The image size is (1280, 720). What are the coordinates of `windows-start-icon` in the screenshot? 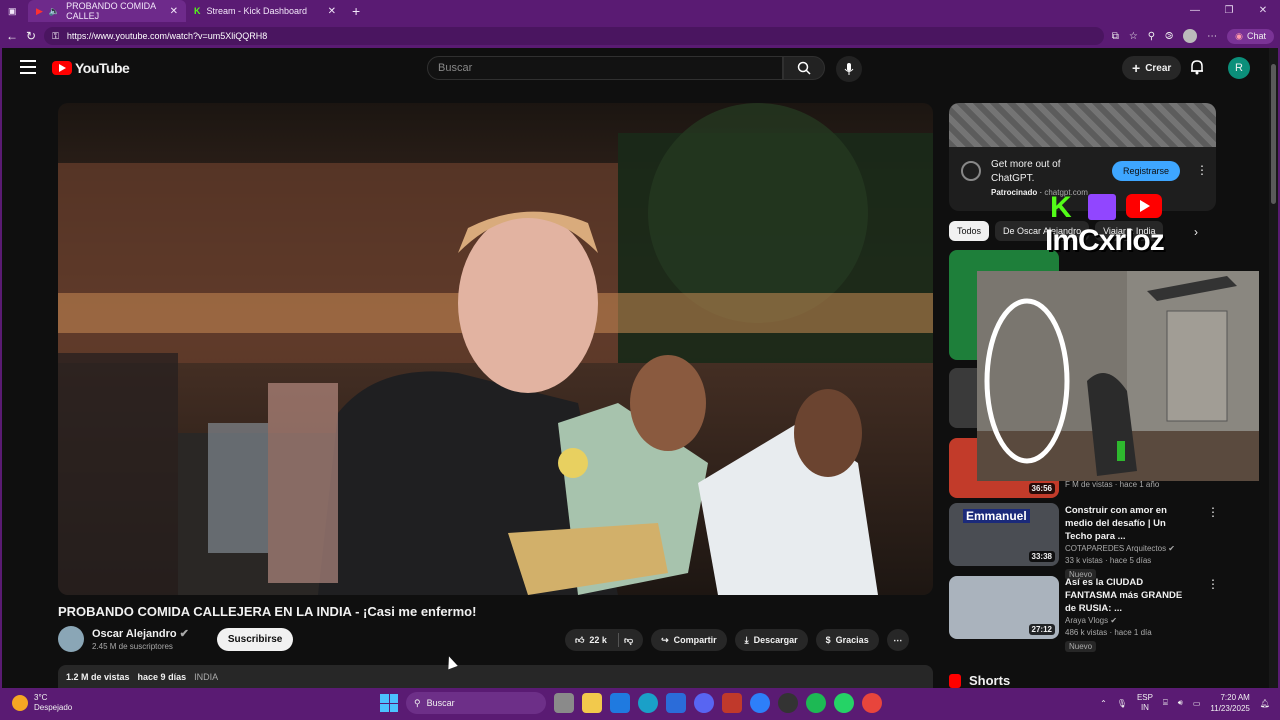 It's located at (389, 703).